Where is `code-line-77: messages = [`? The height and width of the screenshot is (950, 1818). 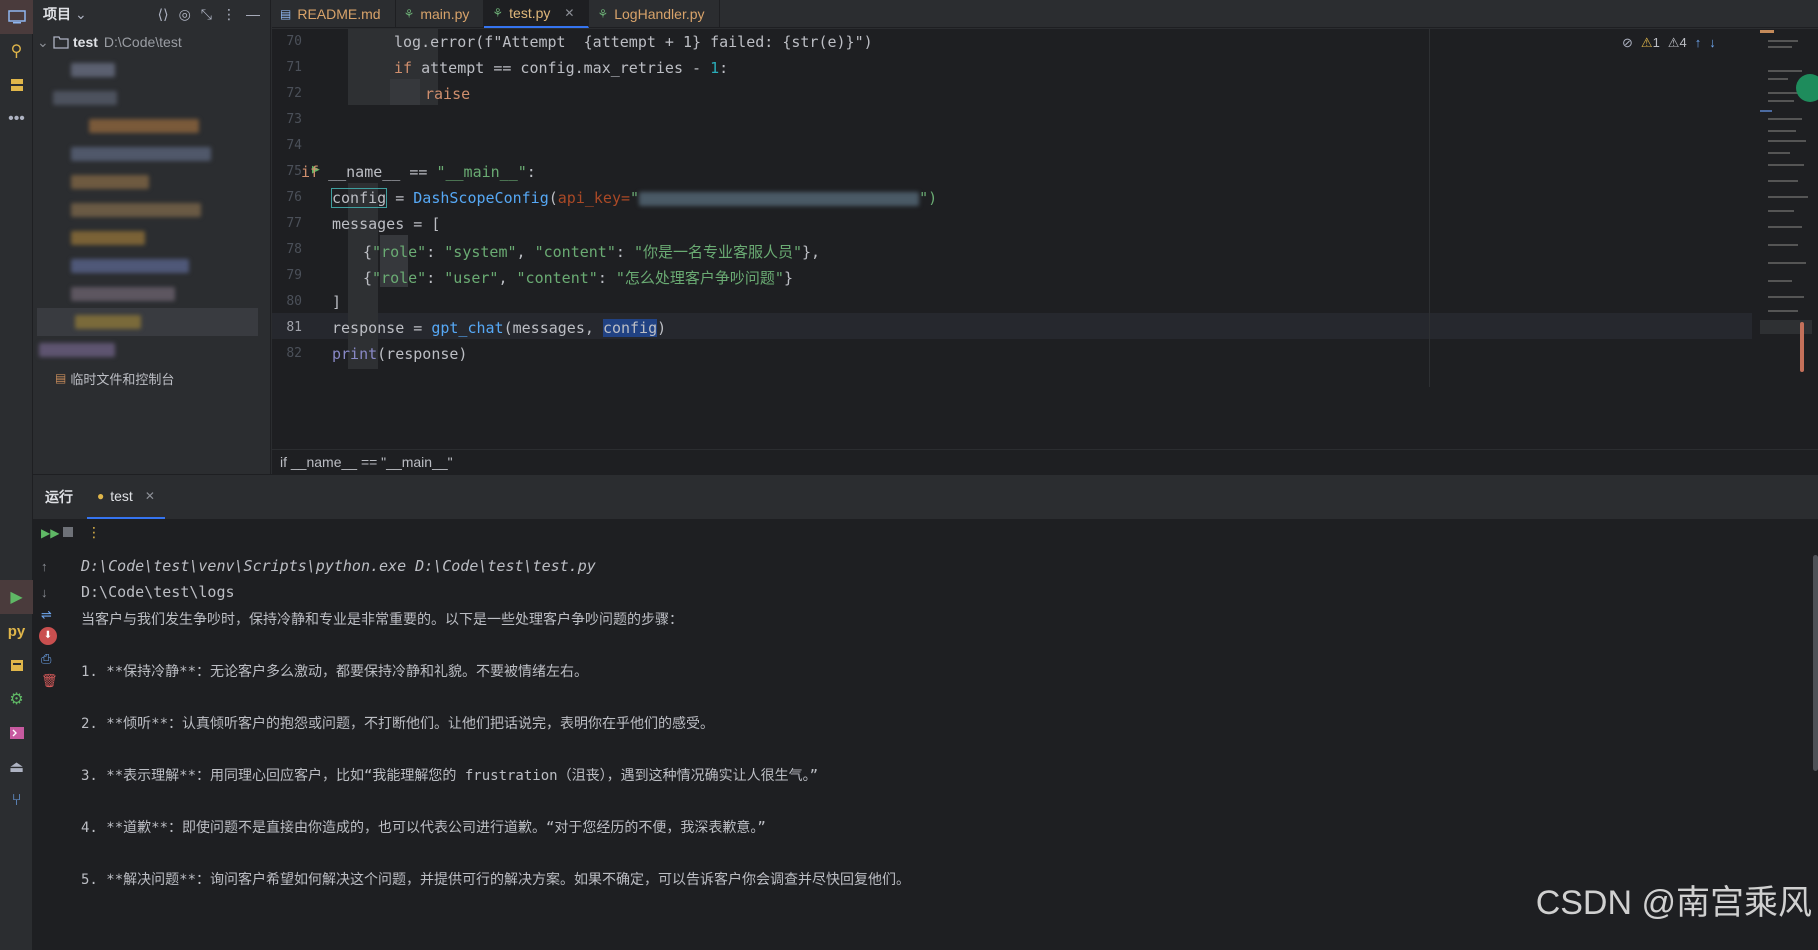 code-line-77: messages = [ is located at coordinates (386, 224).